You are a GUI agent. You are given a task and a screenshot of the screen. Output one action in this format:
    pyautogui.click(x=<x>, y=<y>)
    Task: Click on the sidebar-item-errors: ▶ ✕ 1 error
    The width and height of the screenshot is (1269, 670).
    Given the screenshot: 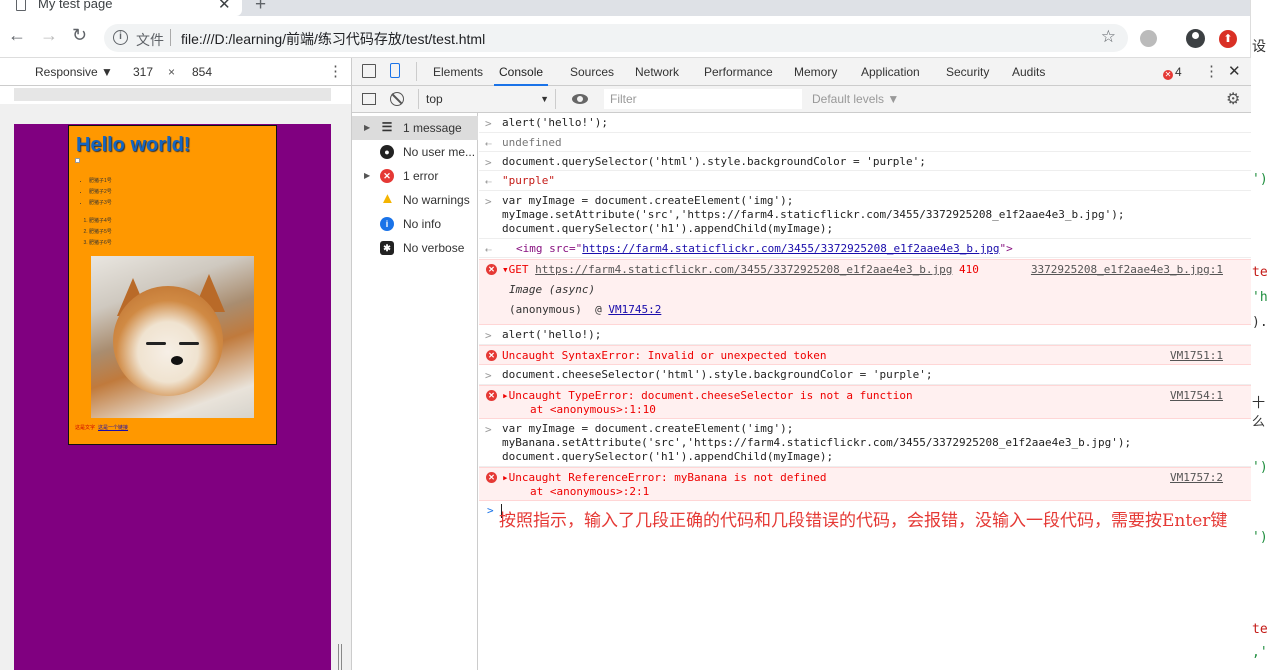 What is the action you would take?
    pyautogui.click(x=415, y=176)
    